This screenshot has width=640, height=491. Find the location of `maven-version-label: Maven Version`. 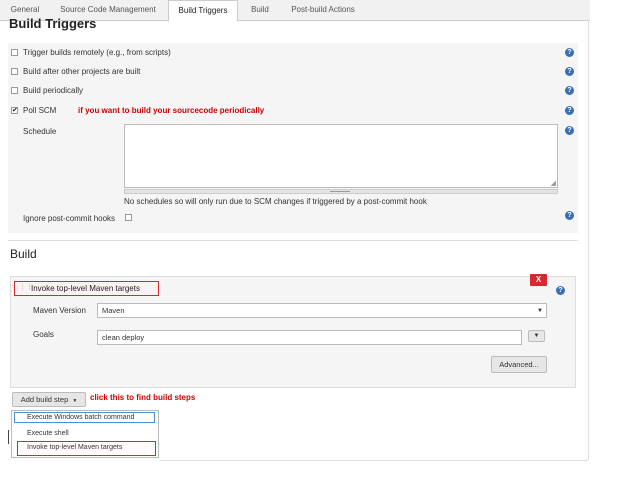

maven-version-label: Maven Version is located at coordinates (59, 310).